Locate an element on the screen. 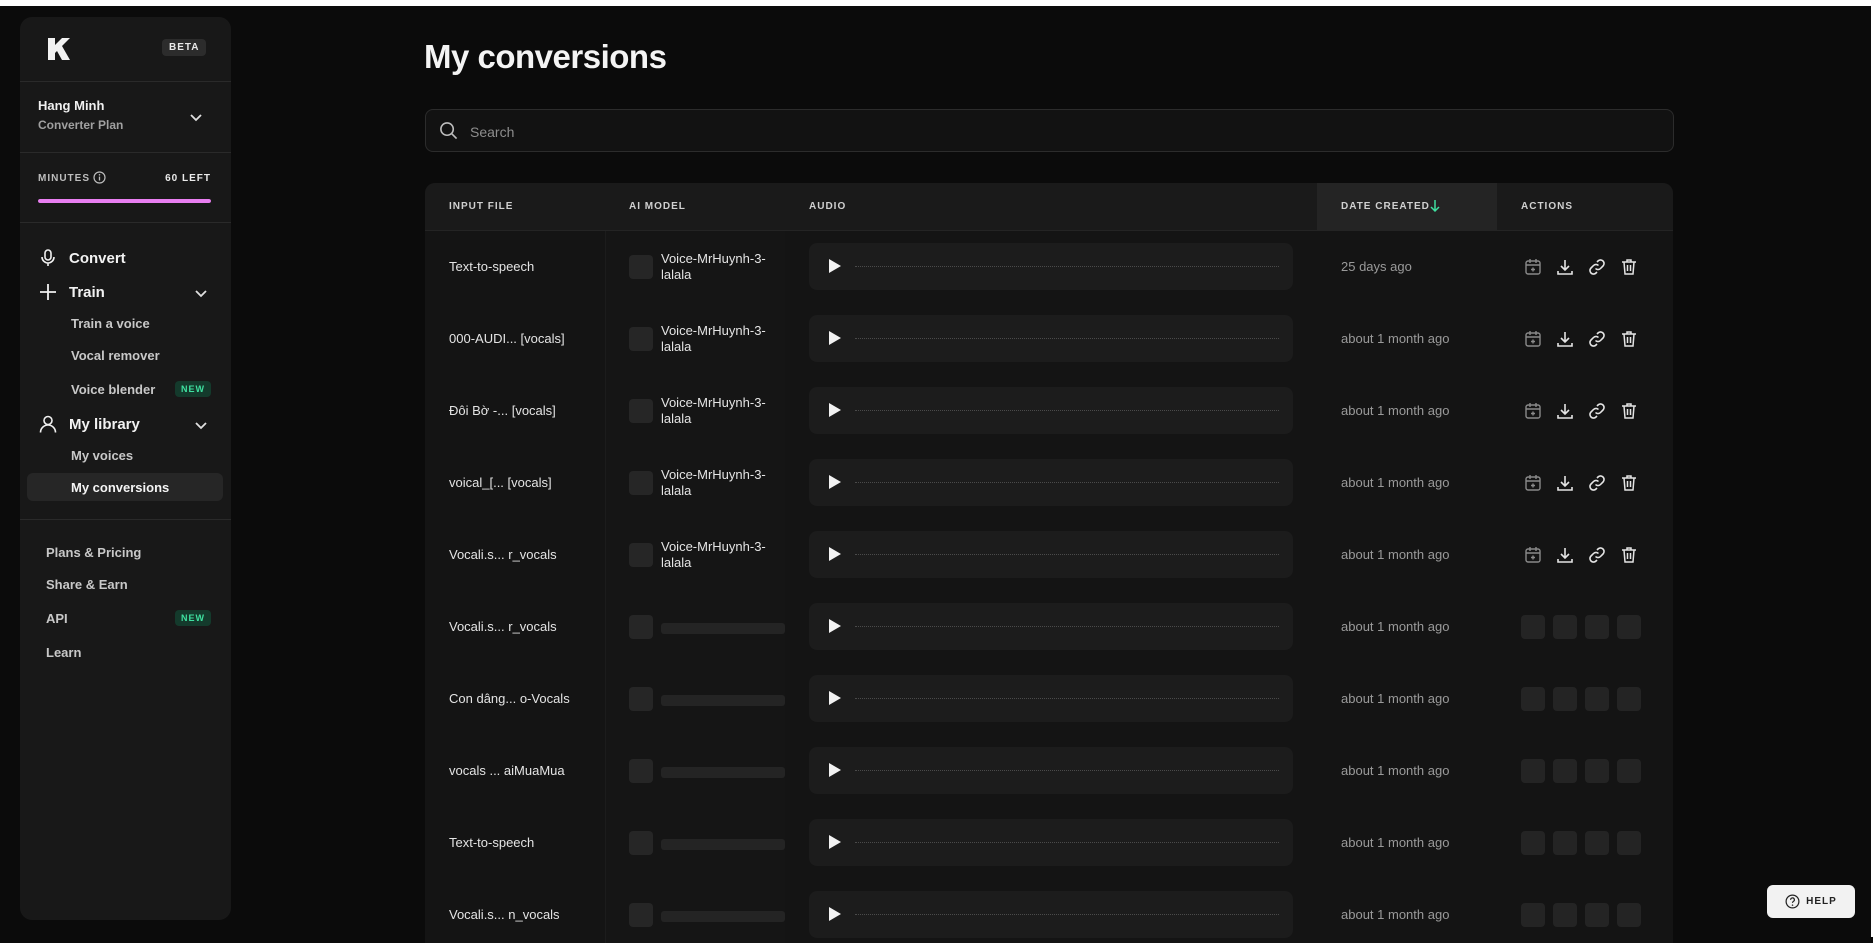 The height and width of the screenshot is (943, 1873). nav-my-voices: My voices is located at coordinates (102, 455).